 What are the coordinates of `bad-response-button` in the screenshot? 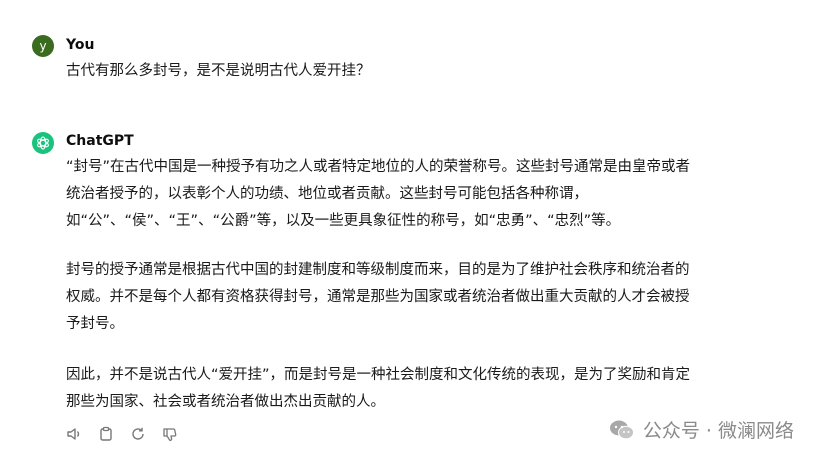 It's located at (170, 434).